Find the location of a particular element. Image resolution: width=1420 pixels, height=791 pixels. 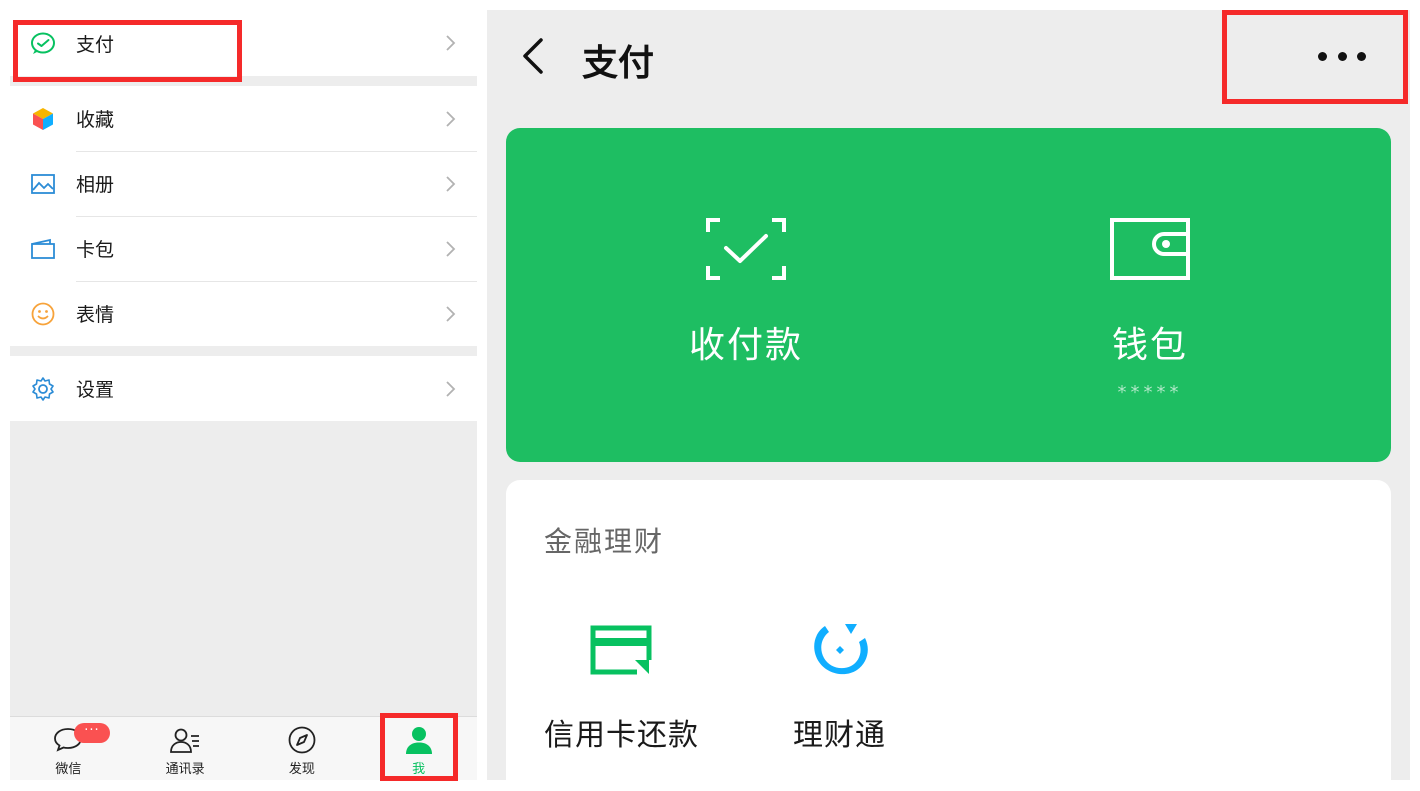

tab-label: 微信 is located at coordinates (68, 769).